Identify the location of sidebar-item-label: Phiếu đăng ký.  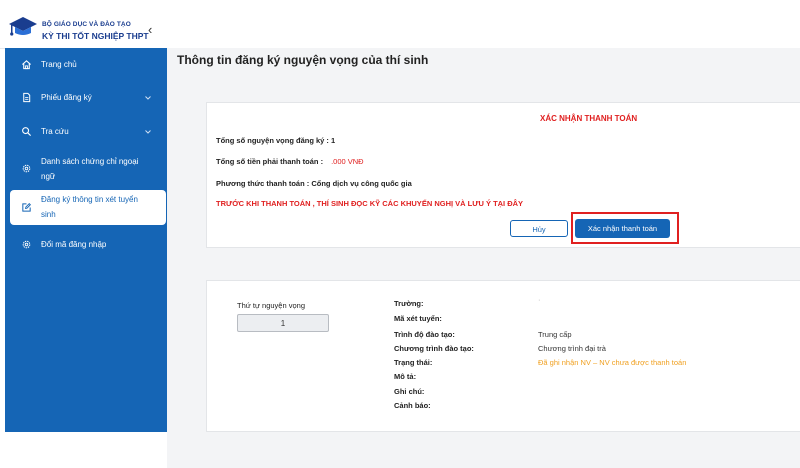
(66, 97).